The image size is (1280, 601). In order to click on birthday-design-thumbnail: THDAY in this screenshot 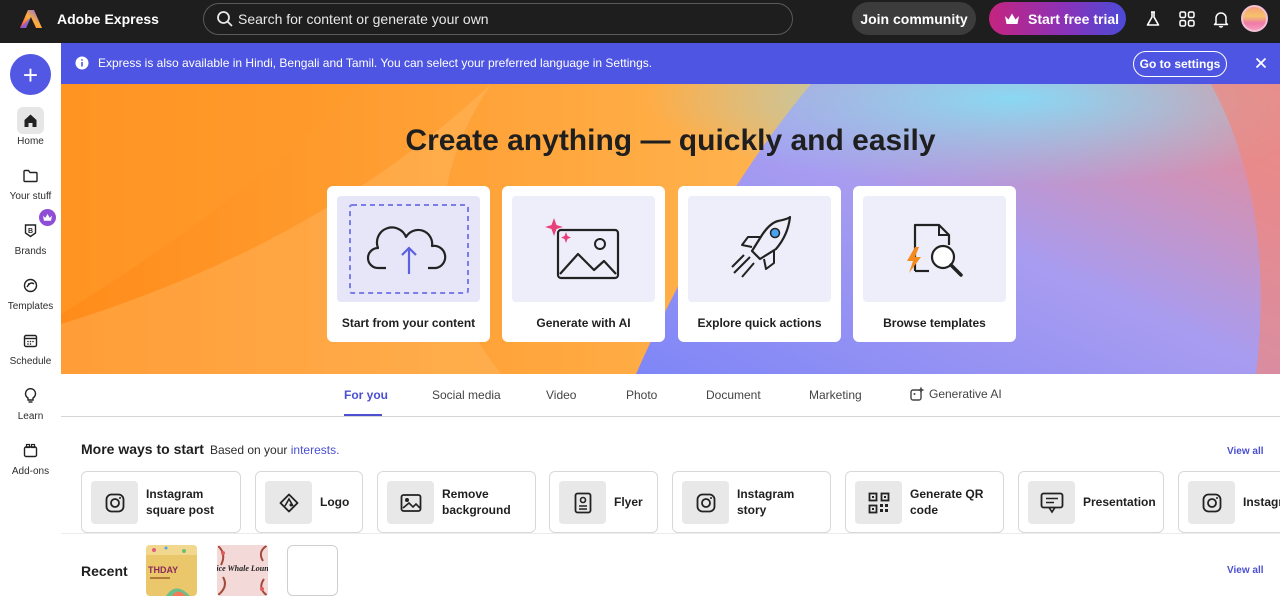, I will do `click(171, 570)`.